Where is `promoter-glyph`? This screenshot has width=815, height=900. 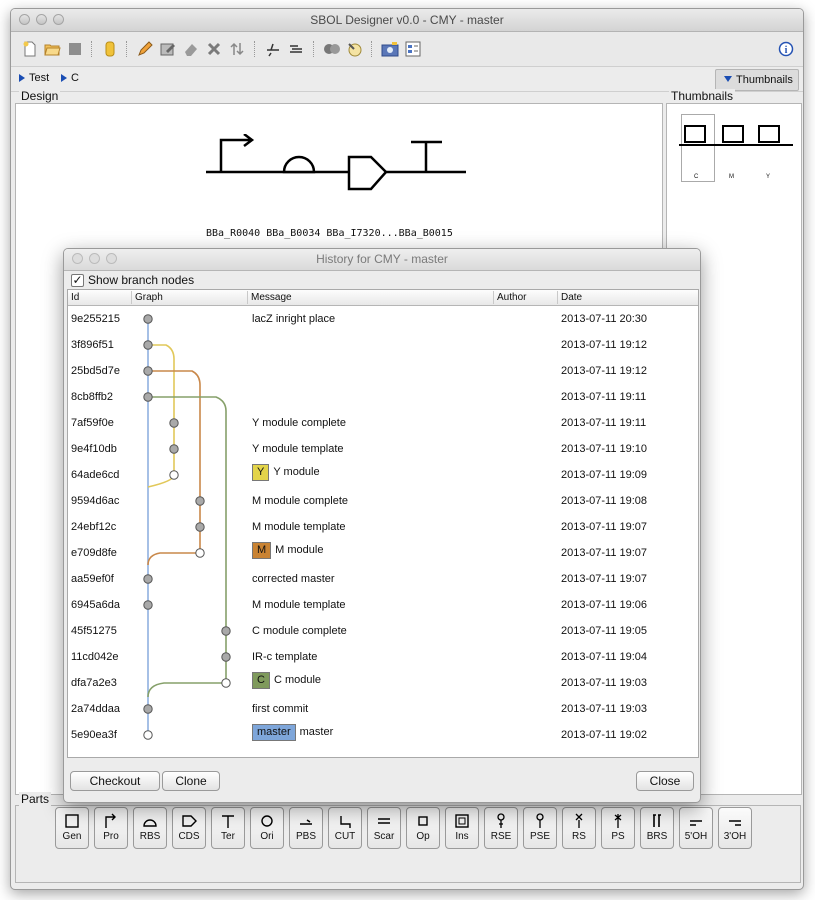
promoter-glyph is located at coordinates (237, 153).